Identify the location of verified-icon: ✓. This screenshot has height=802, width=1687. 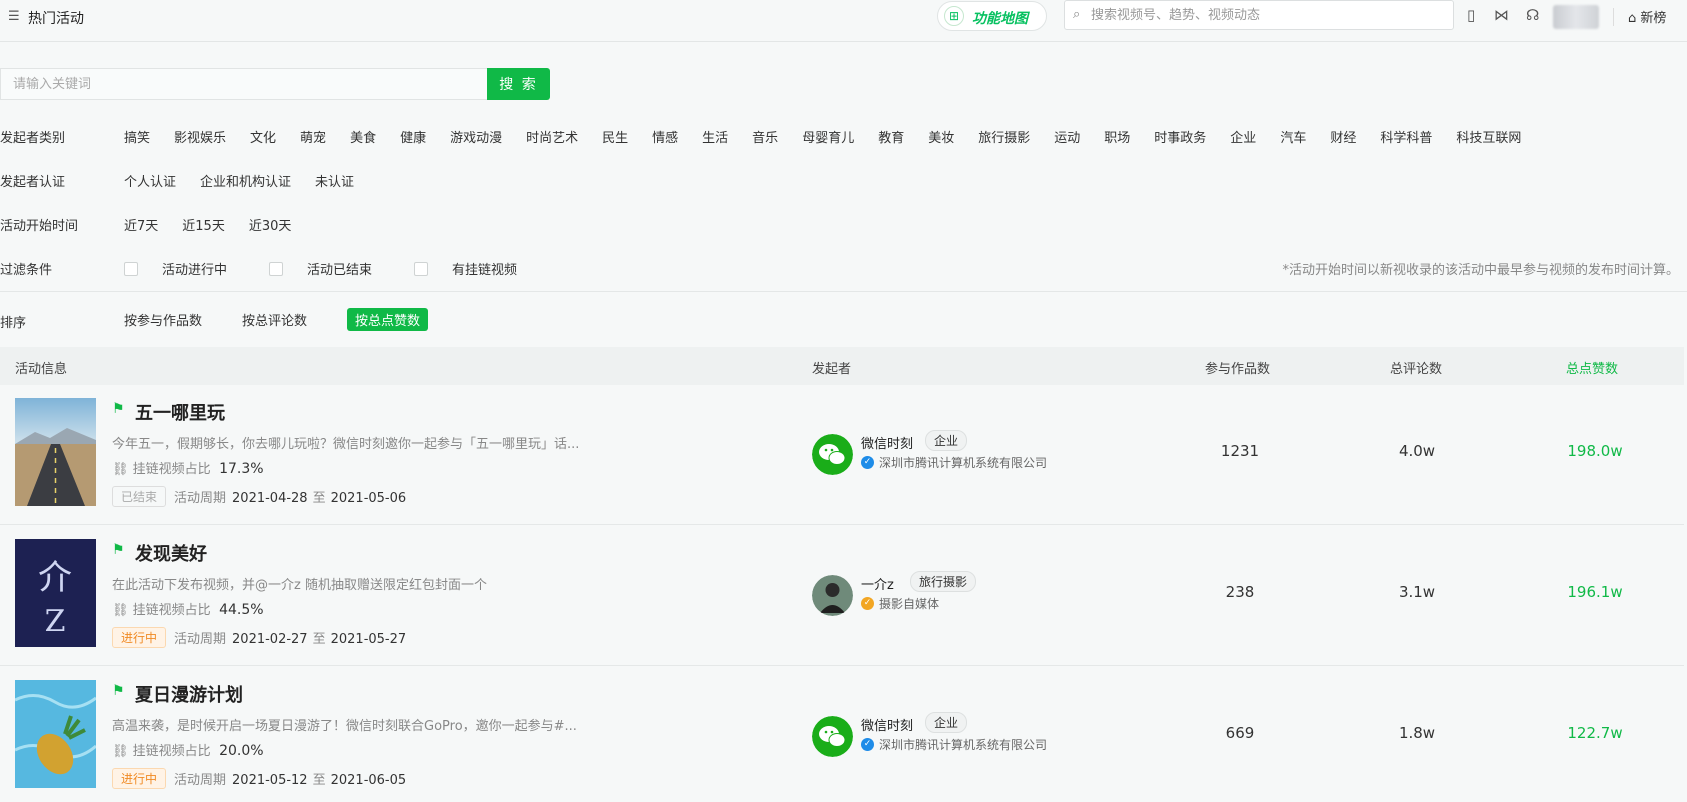
(867, 744).